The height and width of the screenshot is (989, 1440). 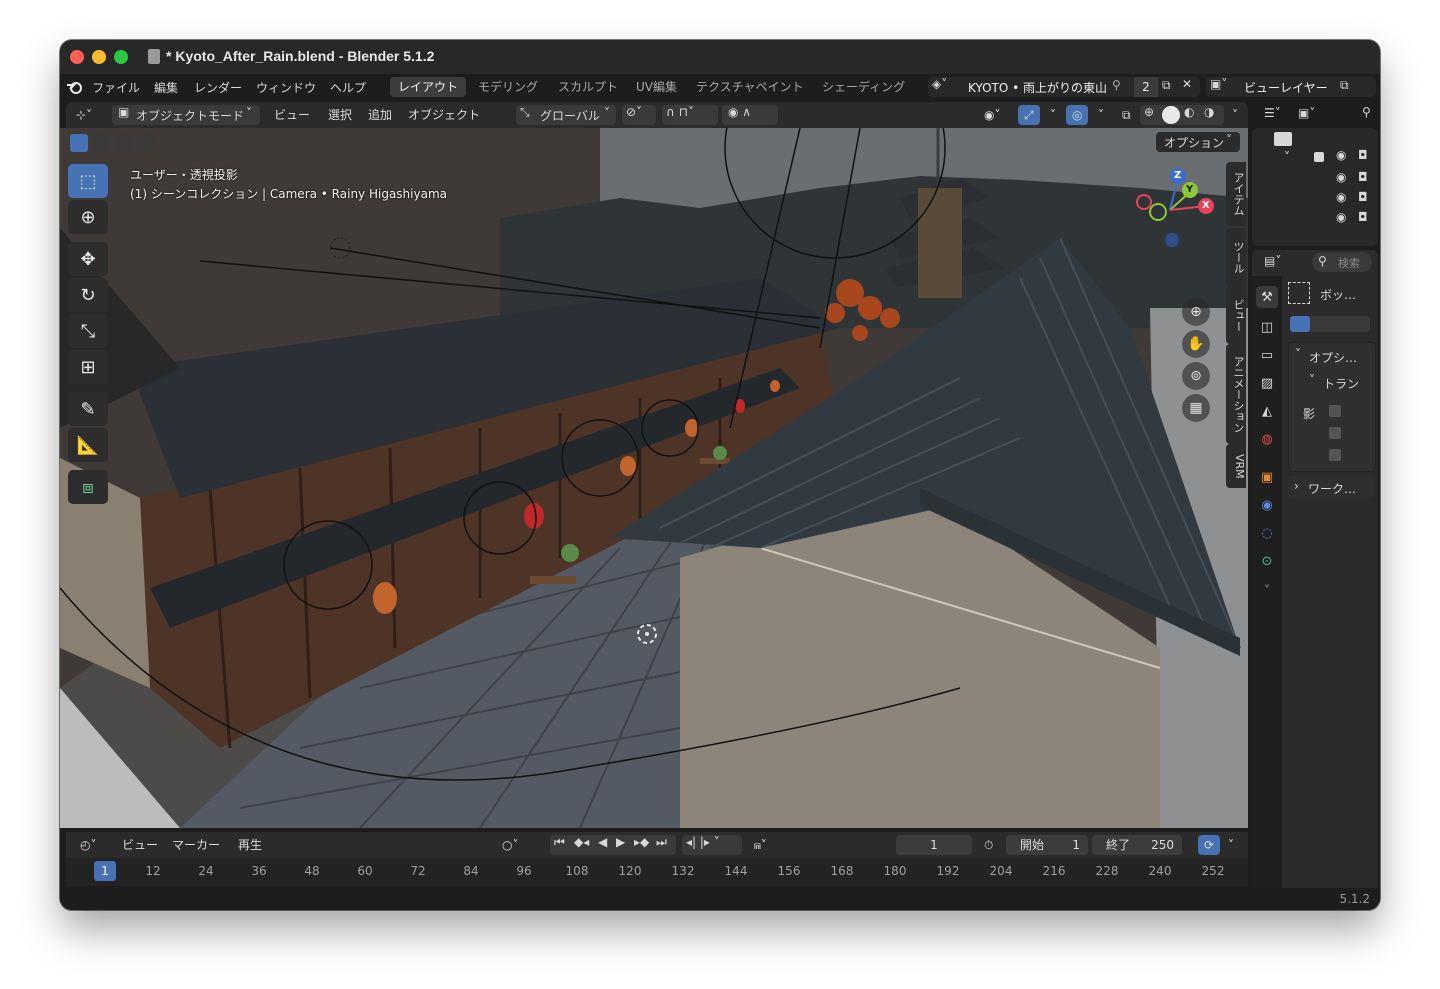 What do you see at coordinates (1267, 327) in the screenshot?
I see `render-properties-tab: ◫` at bounding box center [1267, 327].